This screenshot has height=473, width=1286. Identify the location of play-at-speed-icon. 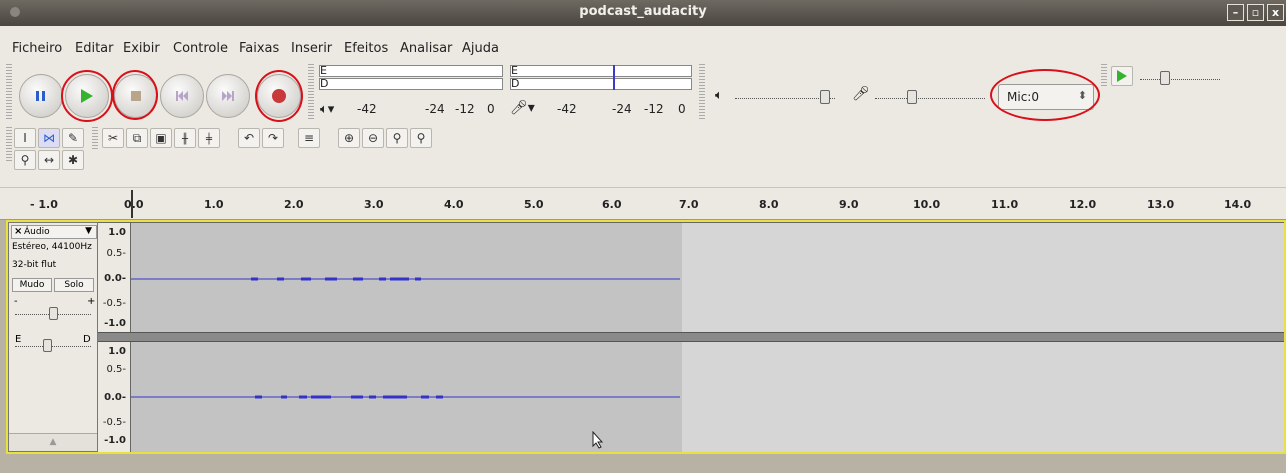
(1122, 76).